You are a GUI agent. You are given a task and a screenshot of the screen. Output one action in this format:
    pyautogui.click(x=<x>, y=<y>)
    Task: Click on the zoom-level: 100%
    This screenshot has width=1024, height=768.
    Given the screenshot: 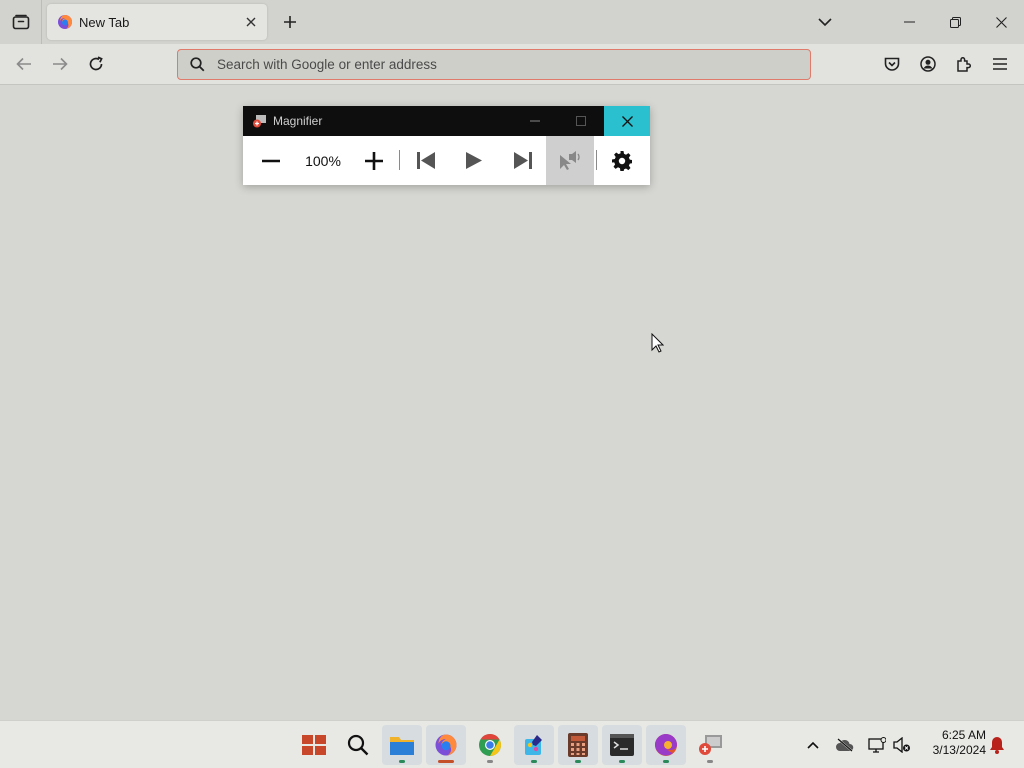 What is the action you would take?
    pyautogui.click(x=323, y=160)
    